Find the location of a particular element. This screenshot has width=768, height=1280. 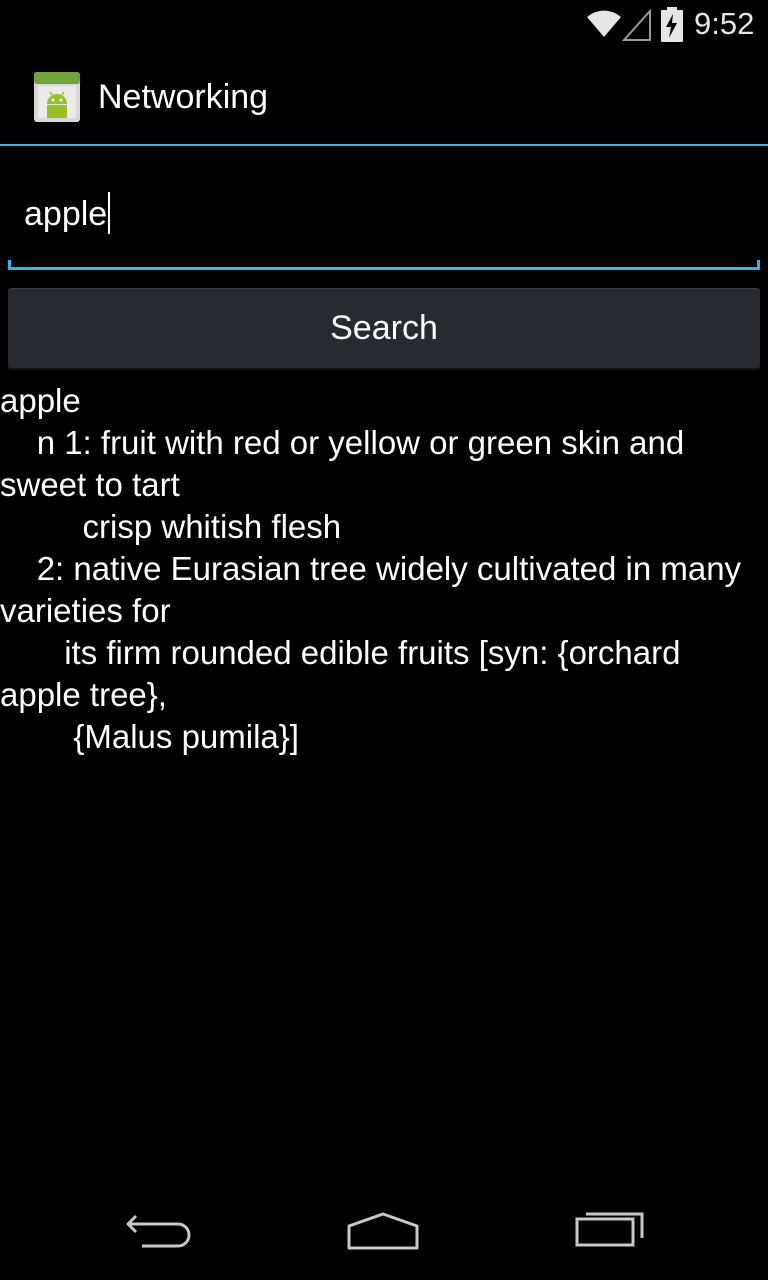

home-icon is located at coordinates (383, 1231).